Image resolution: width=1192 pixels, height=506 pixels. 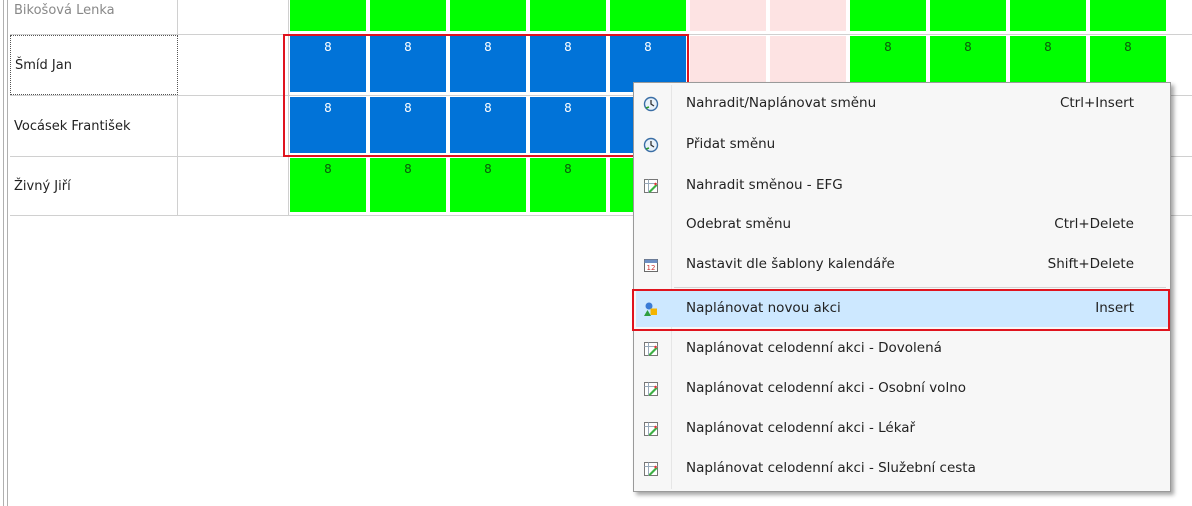 I want to click on menu-item-replace-with-efg: Nahradit směnou - EFG, so click(x=902, y=186).